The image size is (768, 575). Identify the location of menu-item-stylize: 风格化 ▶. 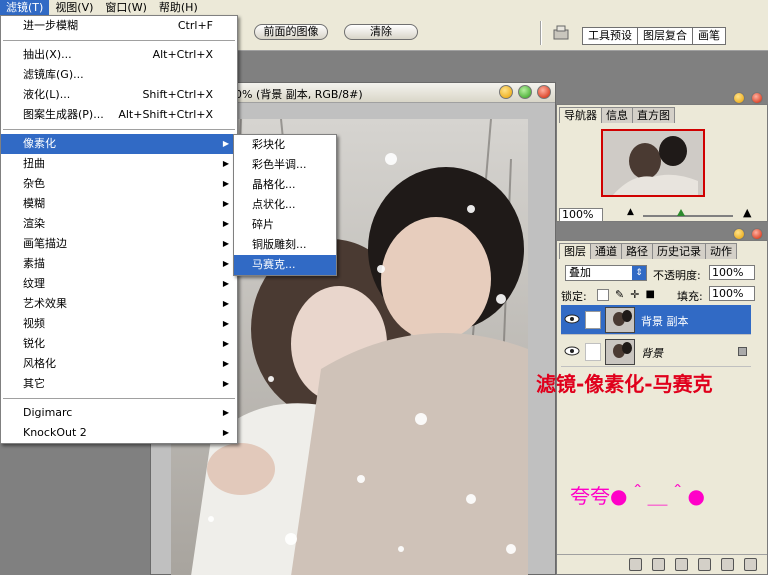
(119, 364).